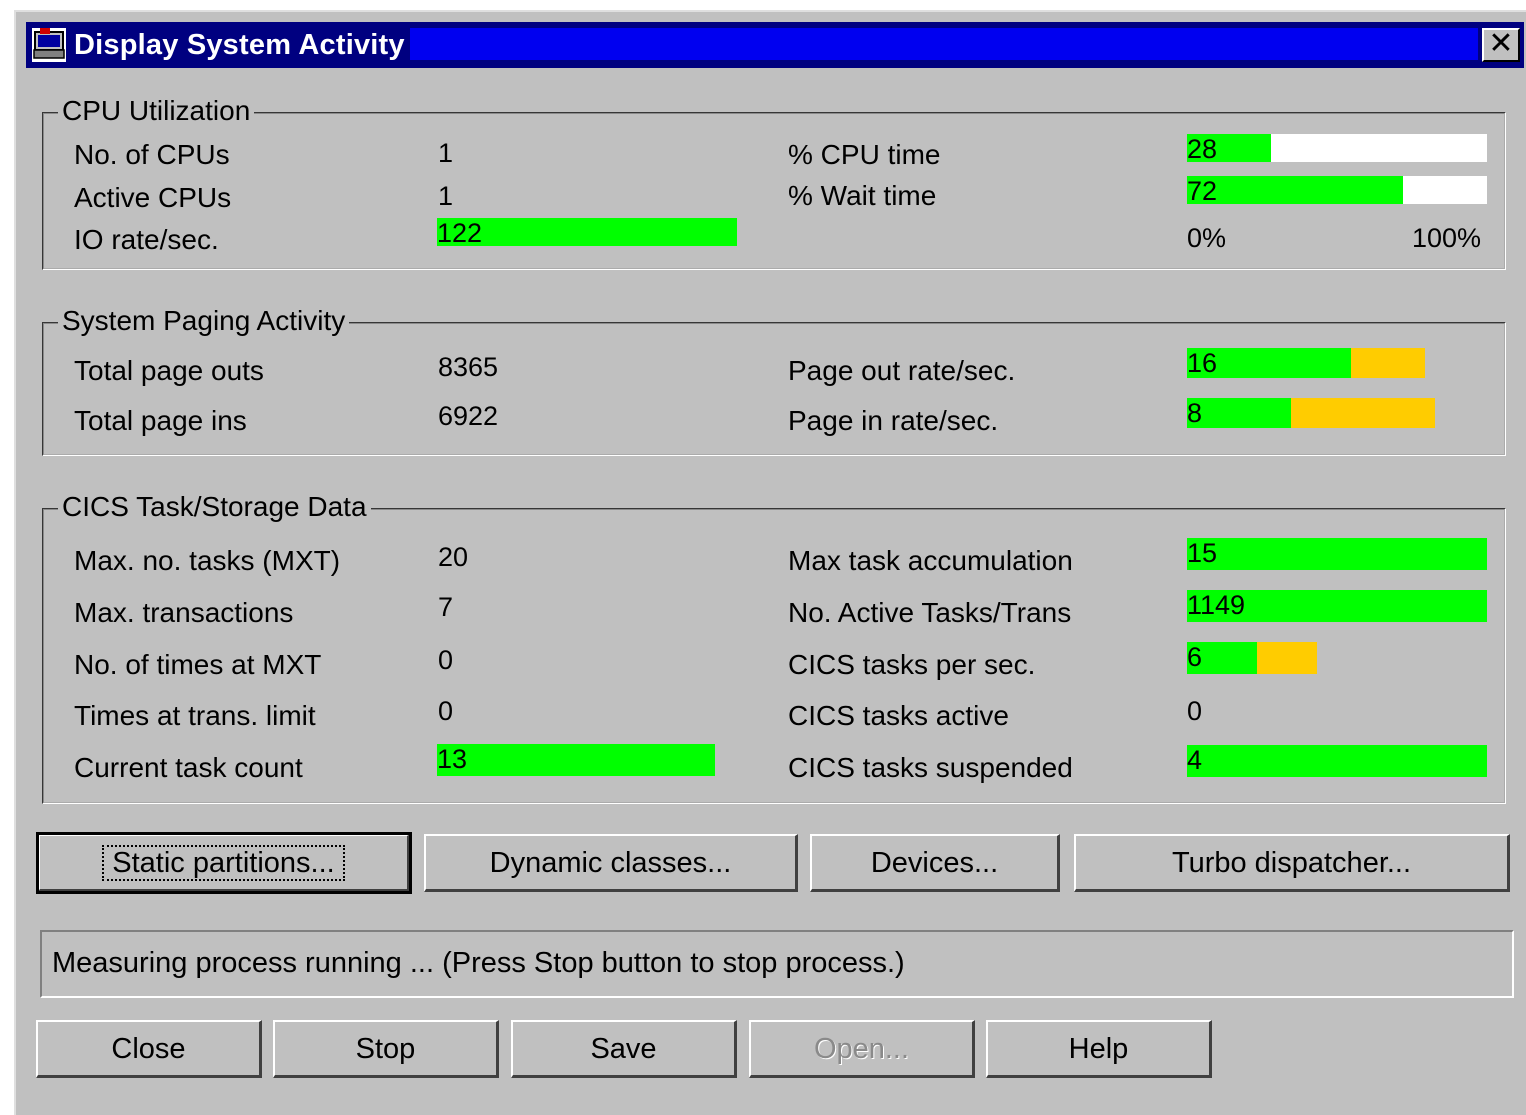 This screenshot has height=1115, width=1526. Describe the element at coordinates (944, 44) in the screenshot. I see `title-bar-highlight` at that location.